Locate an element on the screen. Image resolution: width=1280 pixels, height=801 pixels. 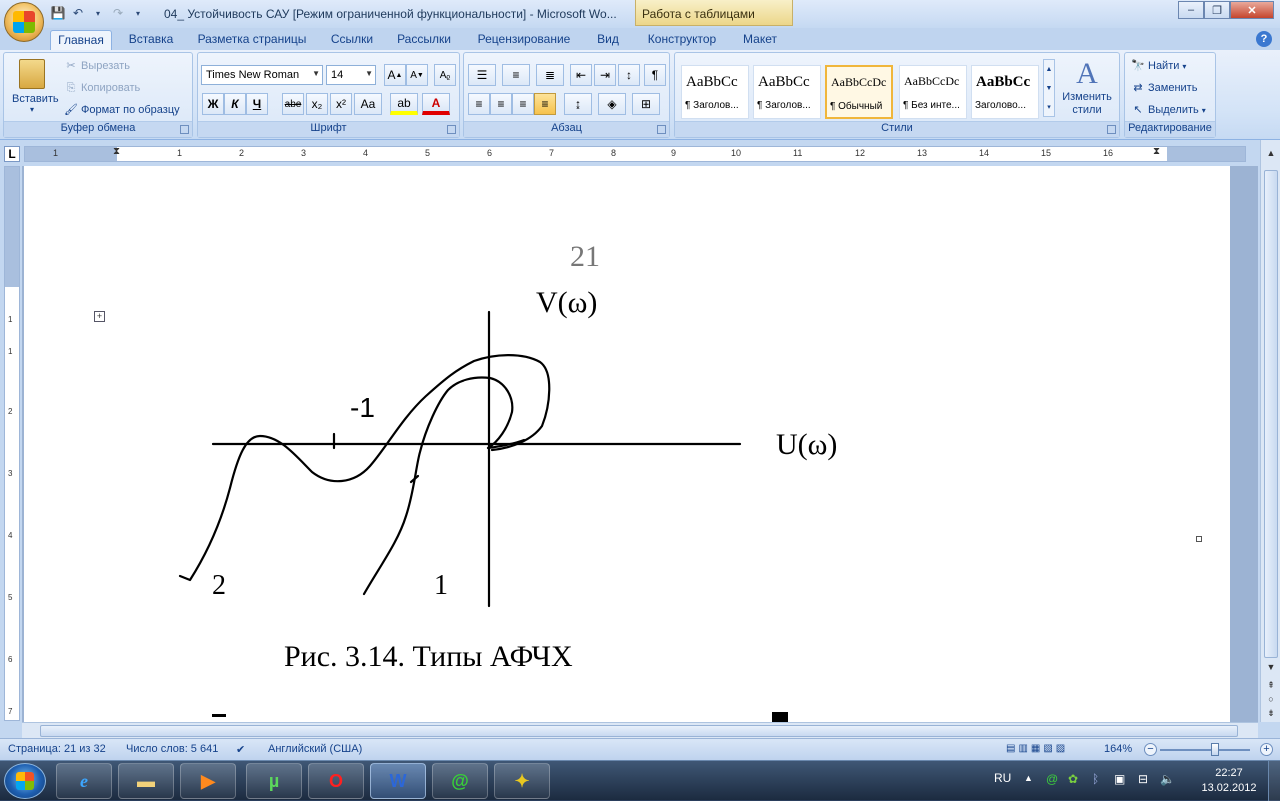
line-spacing-icon: ↨ is located at coordinates (578, 104).